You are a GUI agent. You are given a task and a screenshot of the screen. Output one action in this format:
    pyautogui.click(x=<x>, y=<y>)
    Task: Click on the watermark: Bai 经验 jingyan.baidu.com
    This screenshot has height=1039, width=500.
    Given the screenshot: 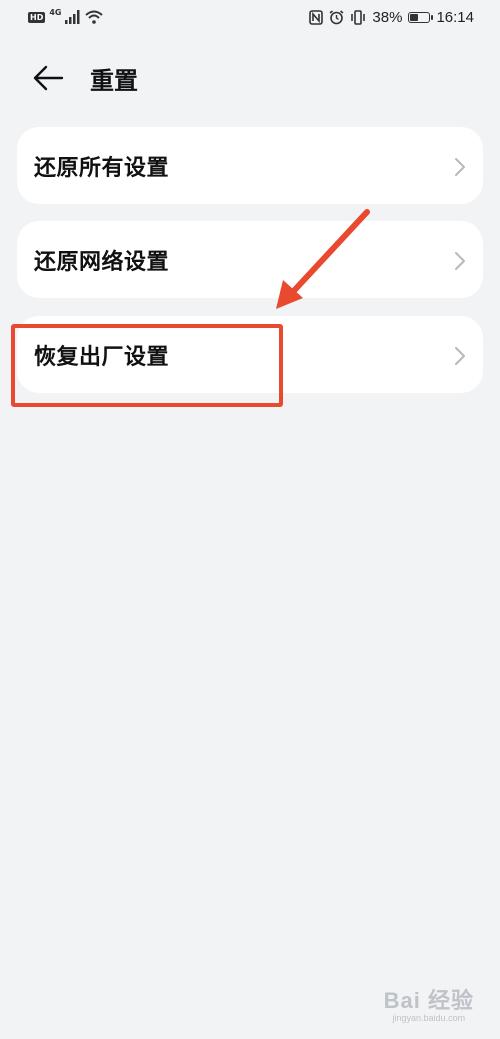 What is the action you would take?
    pyautogui.click(x=429, y=1003)
    